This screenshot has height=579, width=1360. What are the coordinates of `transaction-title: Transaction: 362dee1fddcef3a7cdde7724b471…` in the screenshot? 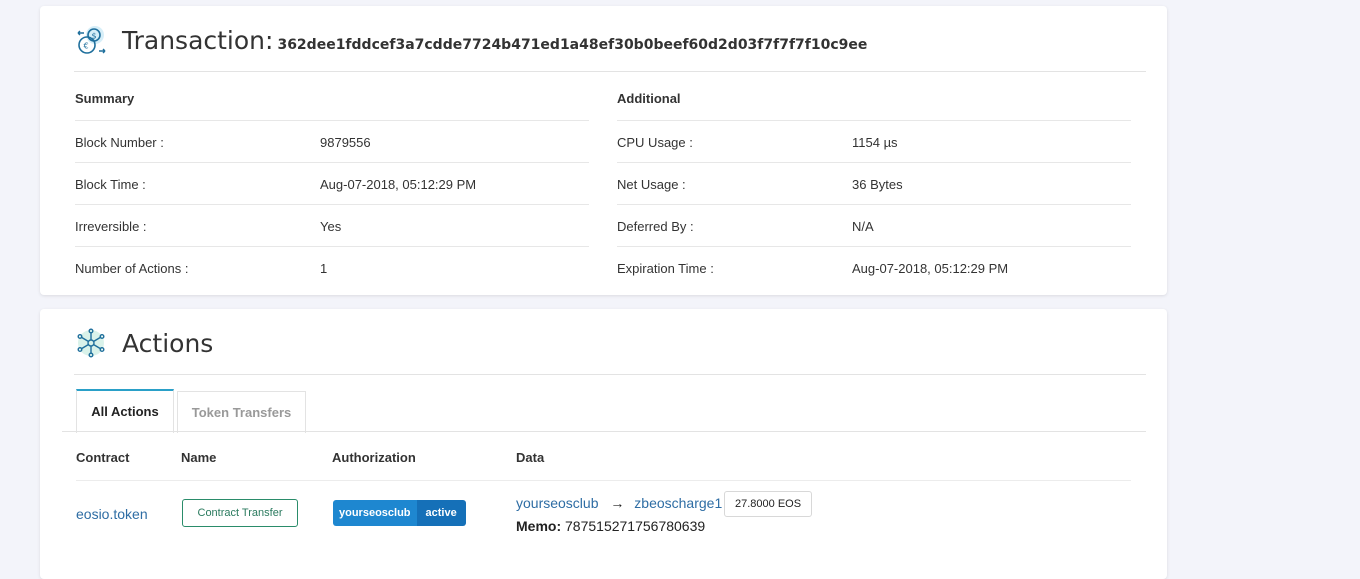 It's located at (494, 40).